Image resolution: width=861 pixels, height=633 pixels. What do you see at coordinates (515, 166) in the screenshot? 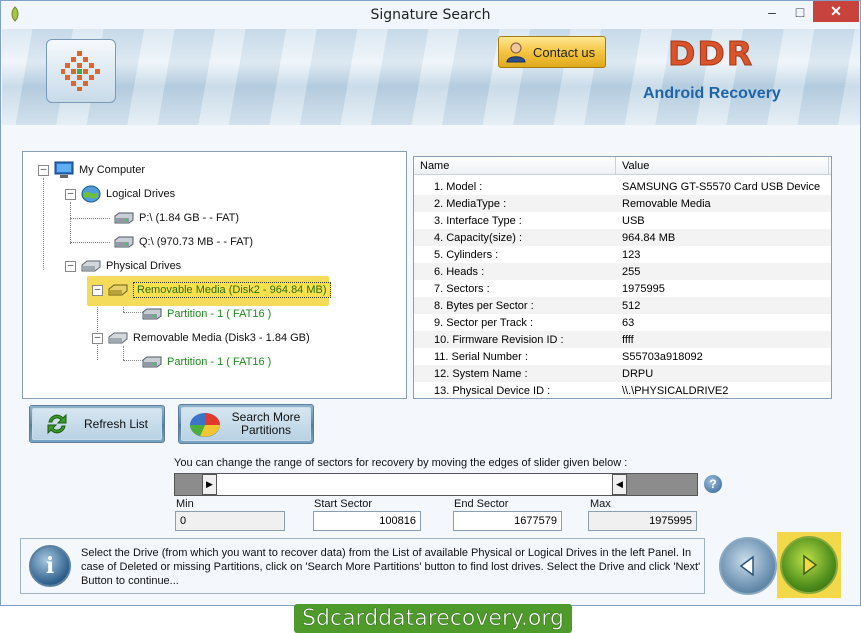
I see `column-header-name: Name` at bounding box center [515, 166].